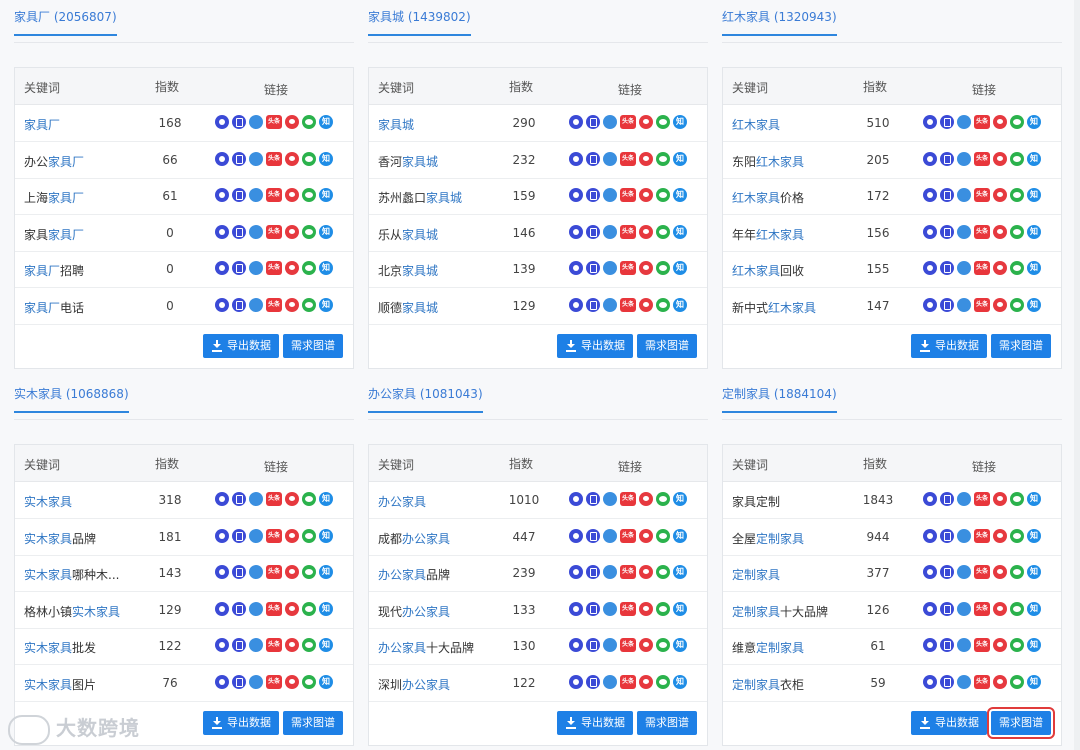 This screenshot has height=750, width=1080. Describe the element at coordinates (408, 234) in the screenshot. I see `keyword-link: 乐从家具城` at that location.